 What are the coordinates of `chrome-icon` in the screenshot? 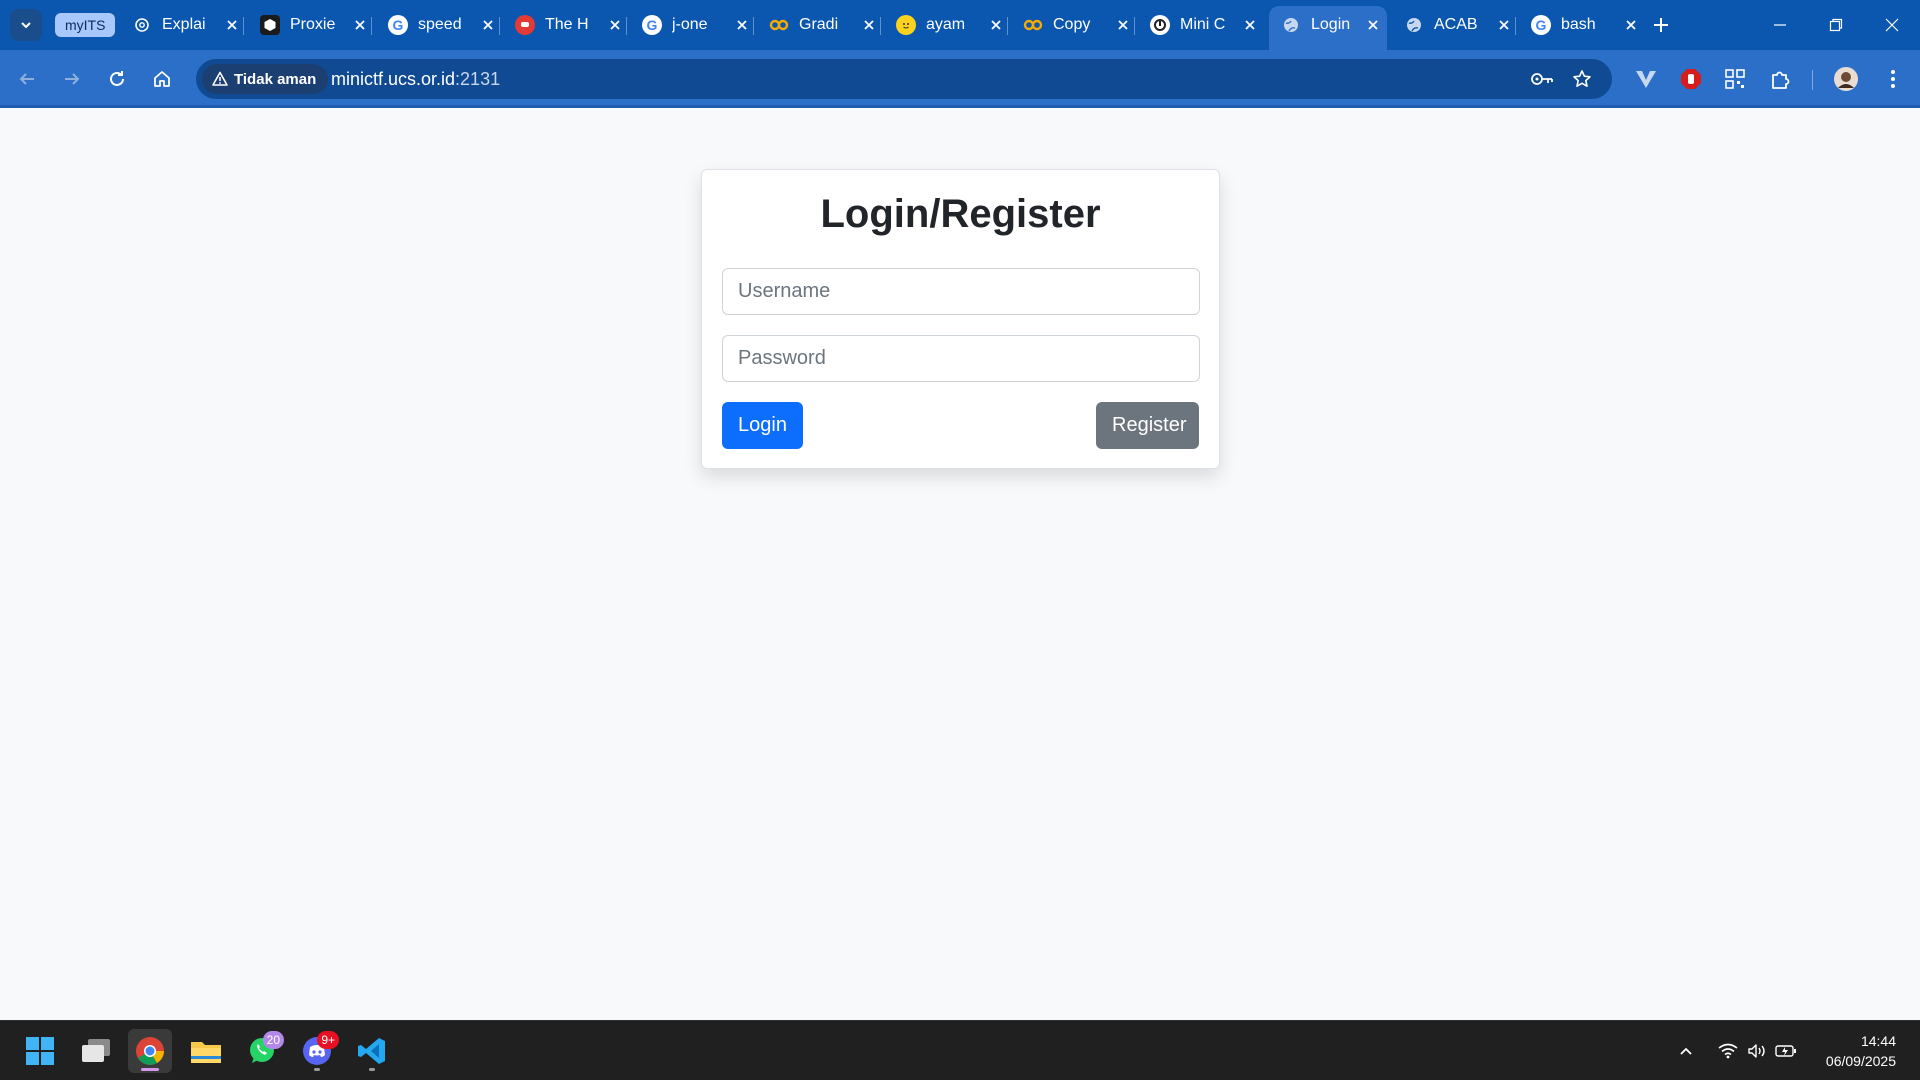 It's located at (150, 1051).